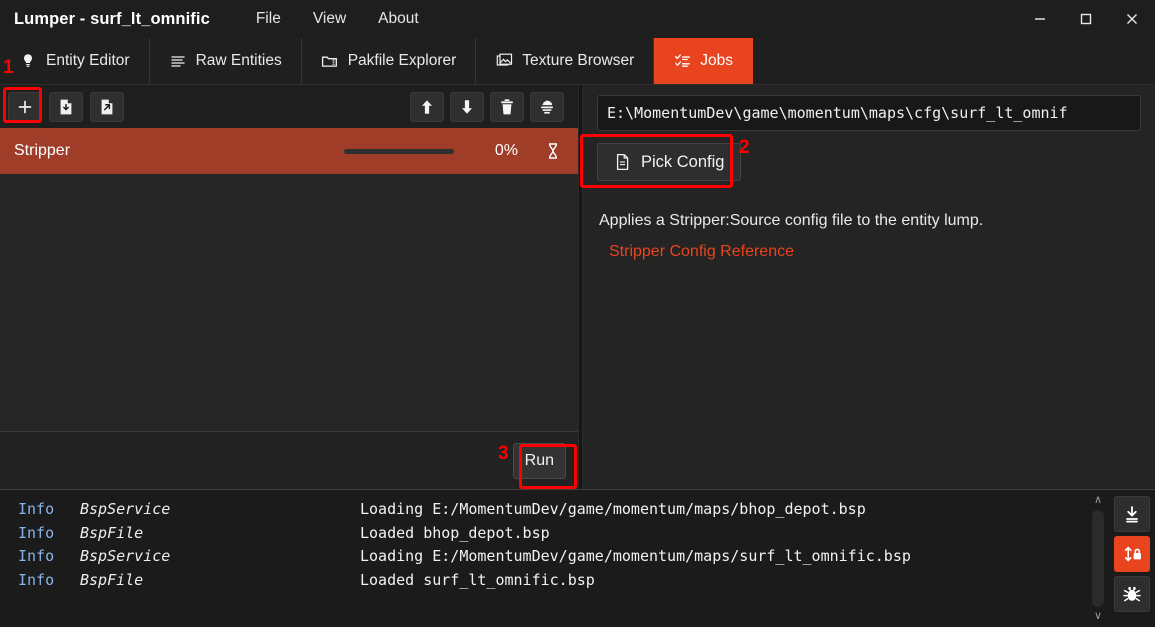 This screenshot has width=1155, height=627. Describe the element at coordinates (577, 19) in the screenshot. I see `title-bar: Lumper - surf_lt_omnific File View About` at that location.